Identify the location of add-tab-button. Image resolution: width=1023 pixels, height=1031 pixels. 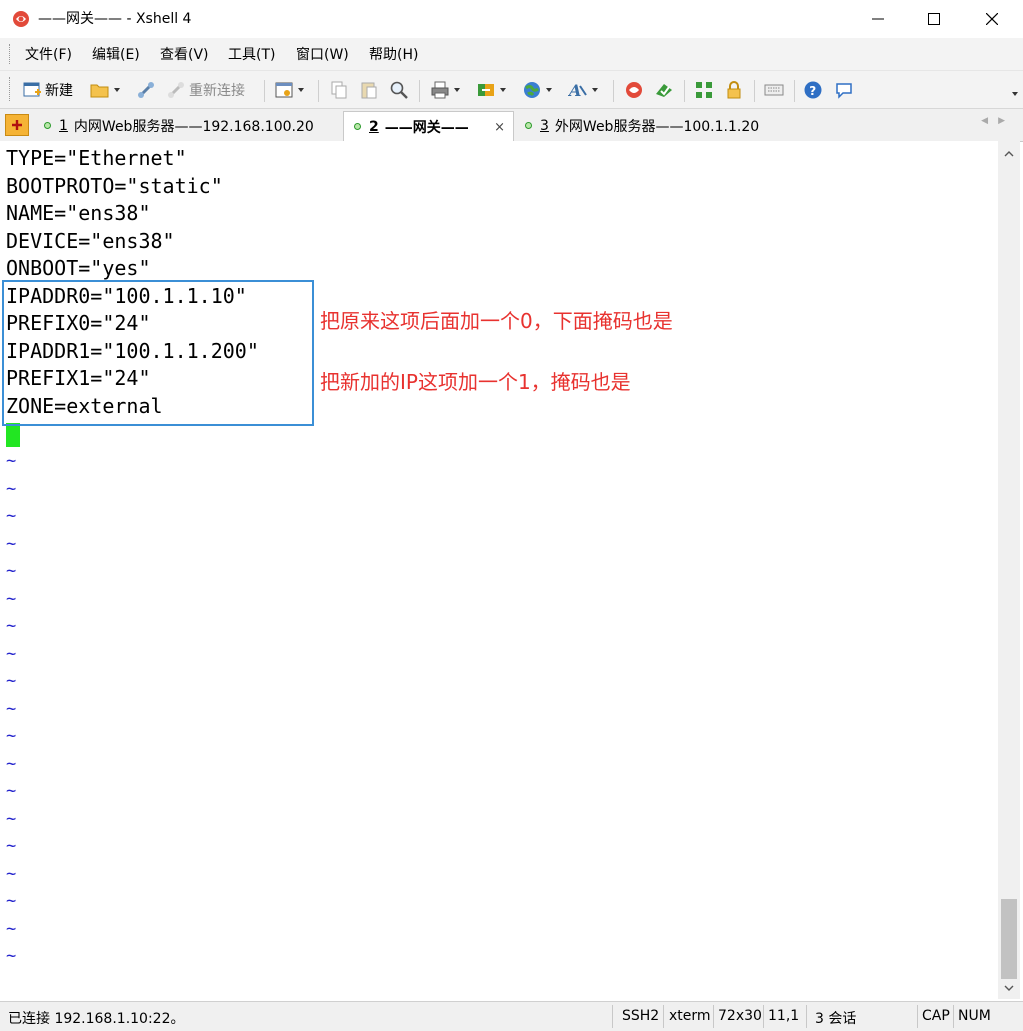
(17, 125).